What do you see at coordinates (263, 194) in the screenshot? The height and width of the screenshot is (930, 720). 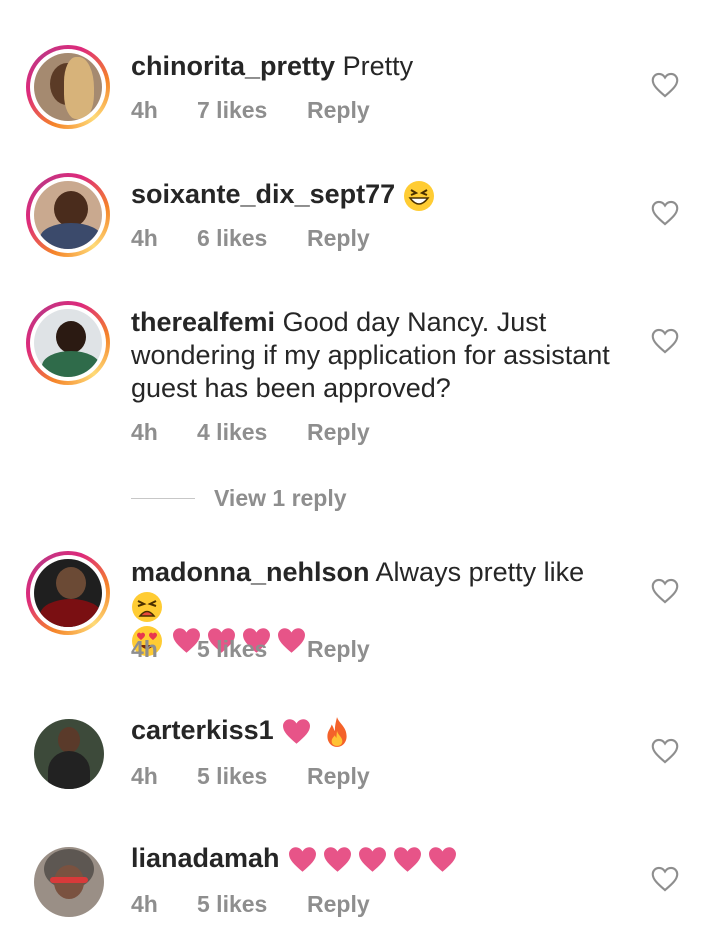 I see `username: soixante_dix_sept77` at bounding box center [263, 194].